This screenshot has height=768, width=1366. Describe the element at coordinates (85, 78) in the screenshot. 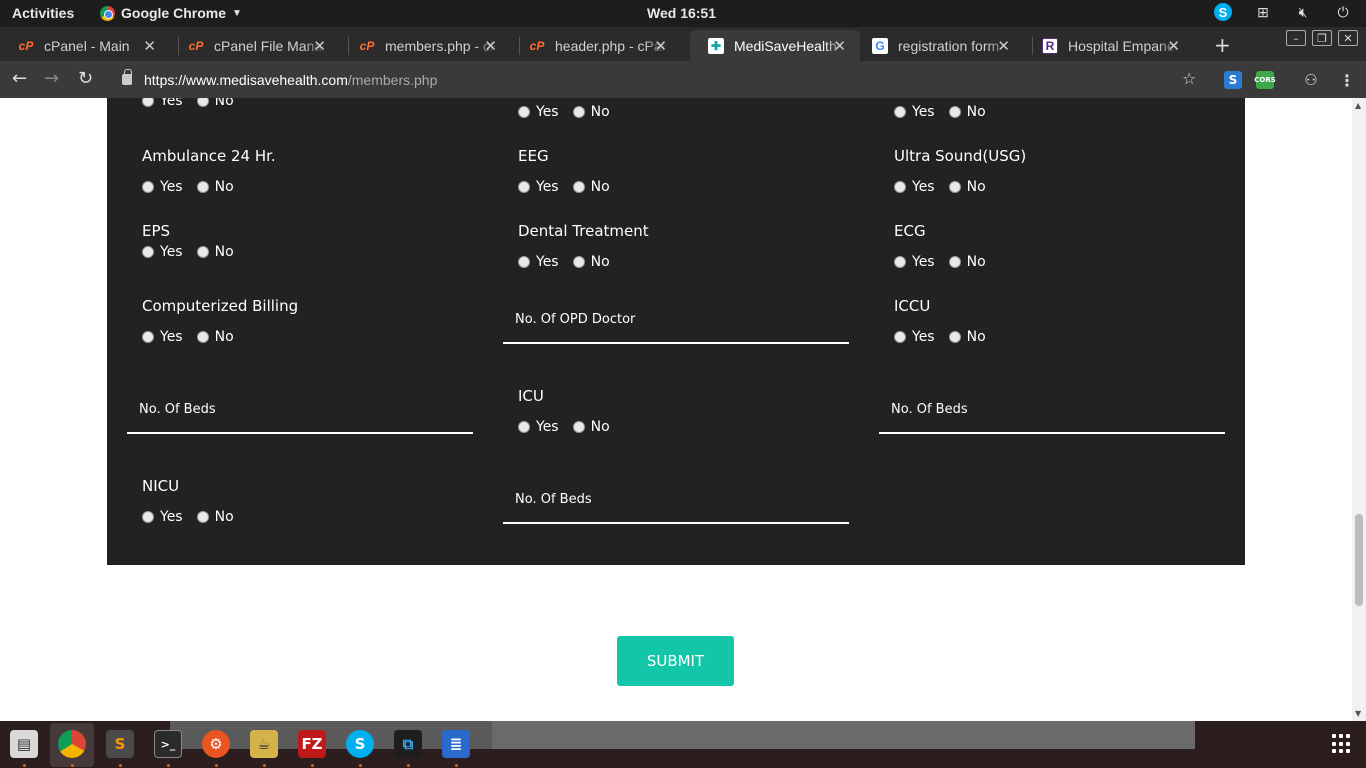

I see `reload-icon: ↻` at that location.